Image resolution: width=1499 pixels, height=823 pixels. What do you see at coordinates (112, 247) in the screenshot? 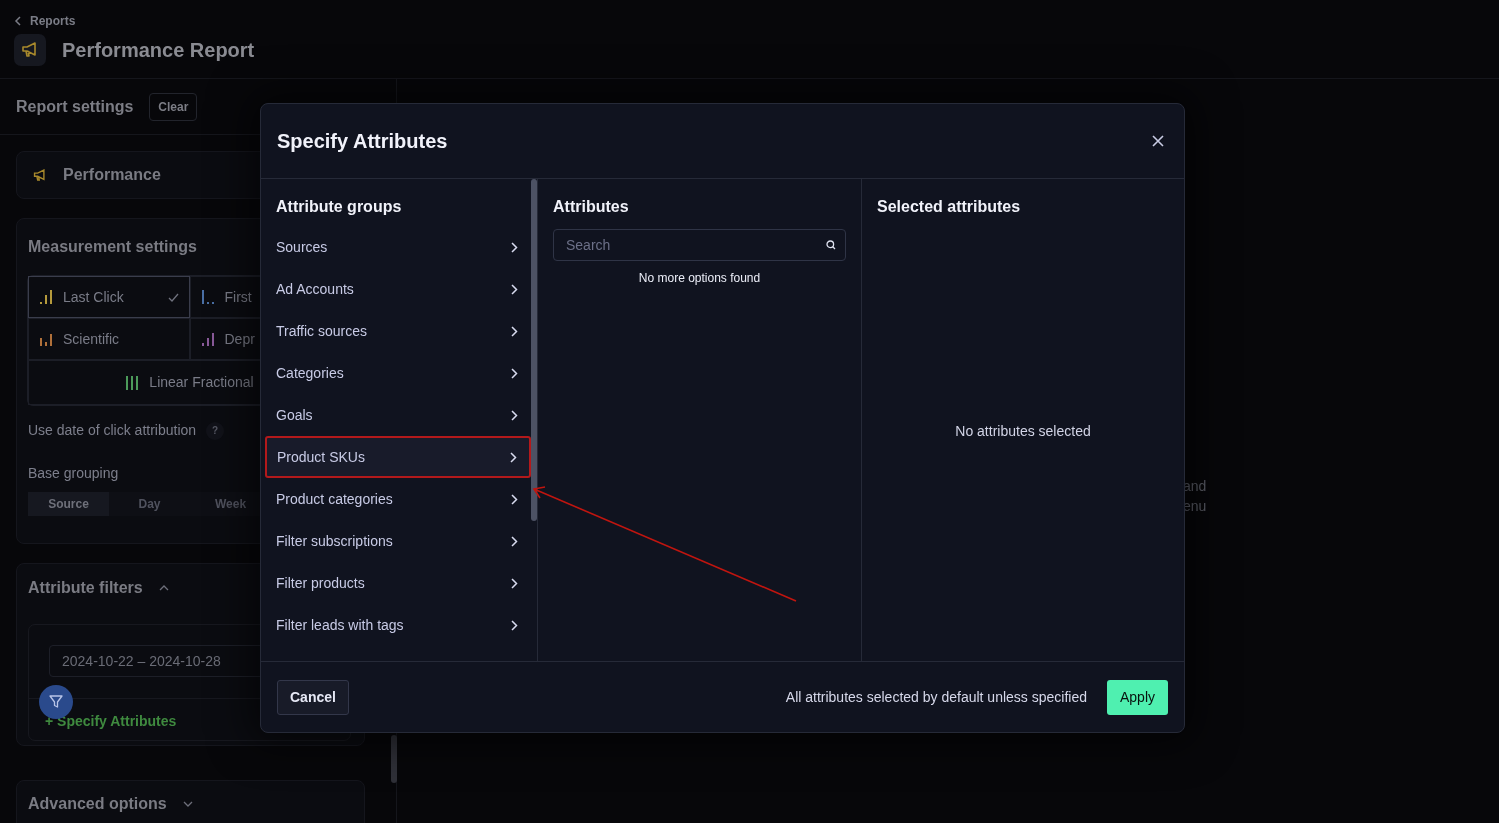
I see `card-title: Measurement settings` at bounding box center [112, 247].